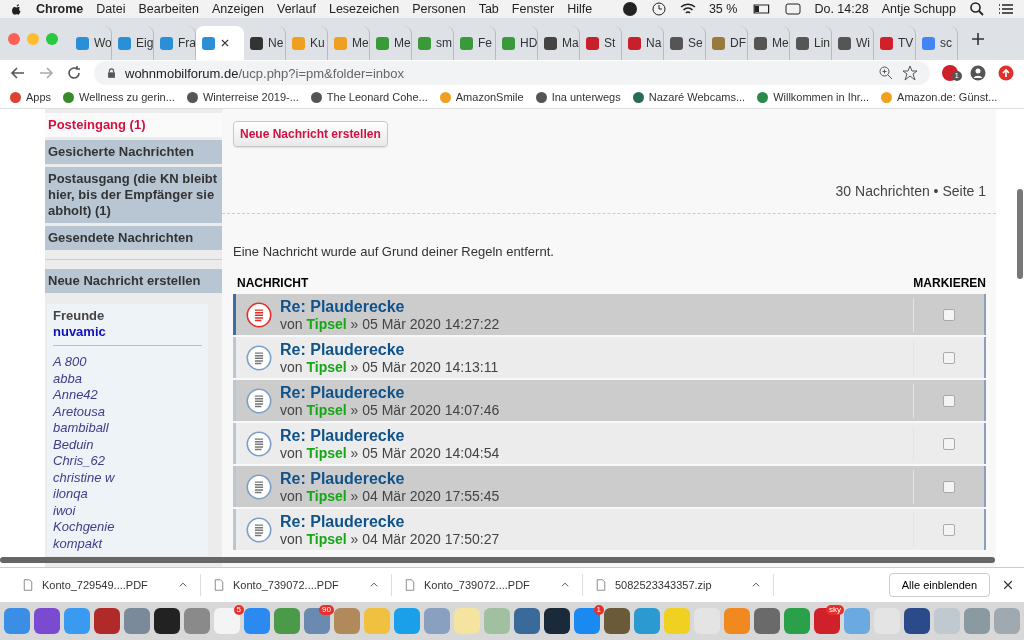 The width and height of the screenshot is (1024, 640). I want to click on offline-friend: ilonqa, so click(127, 494).